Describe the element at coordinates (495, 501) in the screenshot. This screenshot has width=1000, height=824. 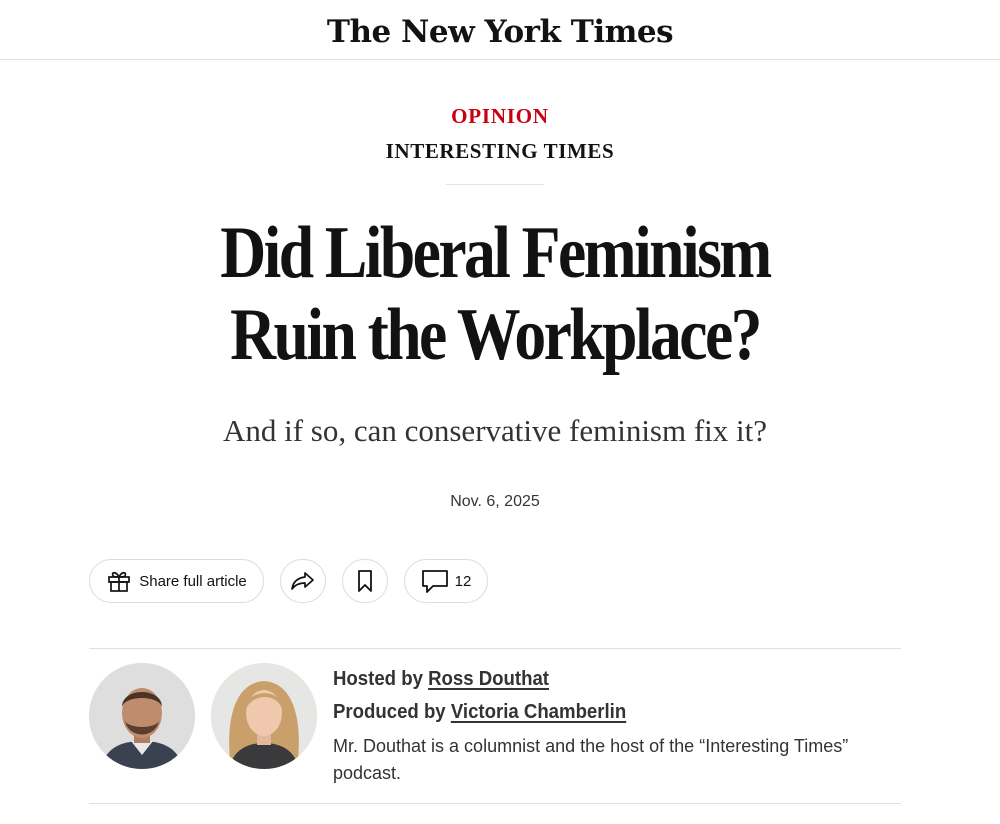
I see `publish-date: Nov. 6, 2025` at that location.